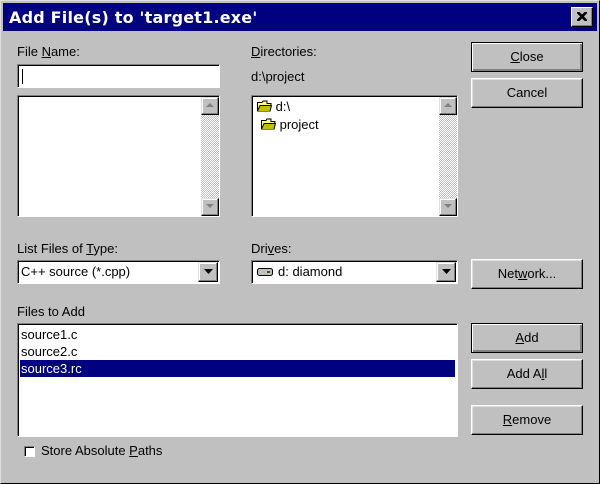 The height and width of the screenshot is (484, 600). Describe the element at coordinates (354, 156) in the screenshot. I see `directory-tree: d:\ project` at that location.